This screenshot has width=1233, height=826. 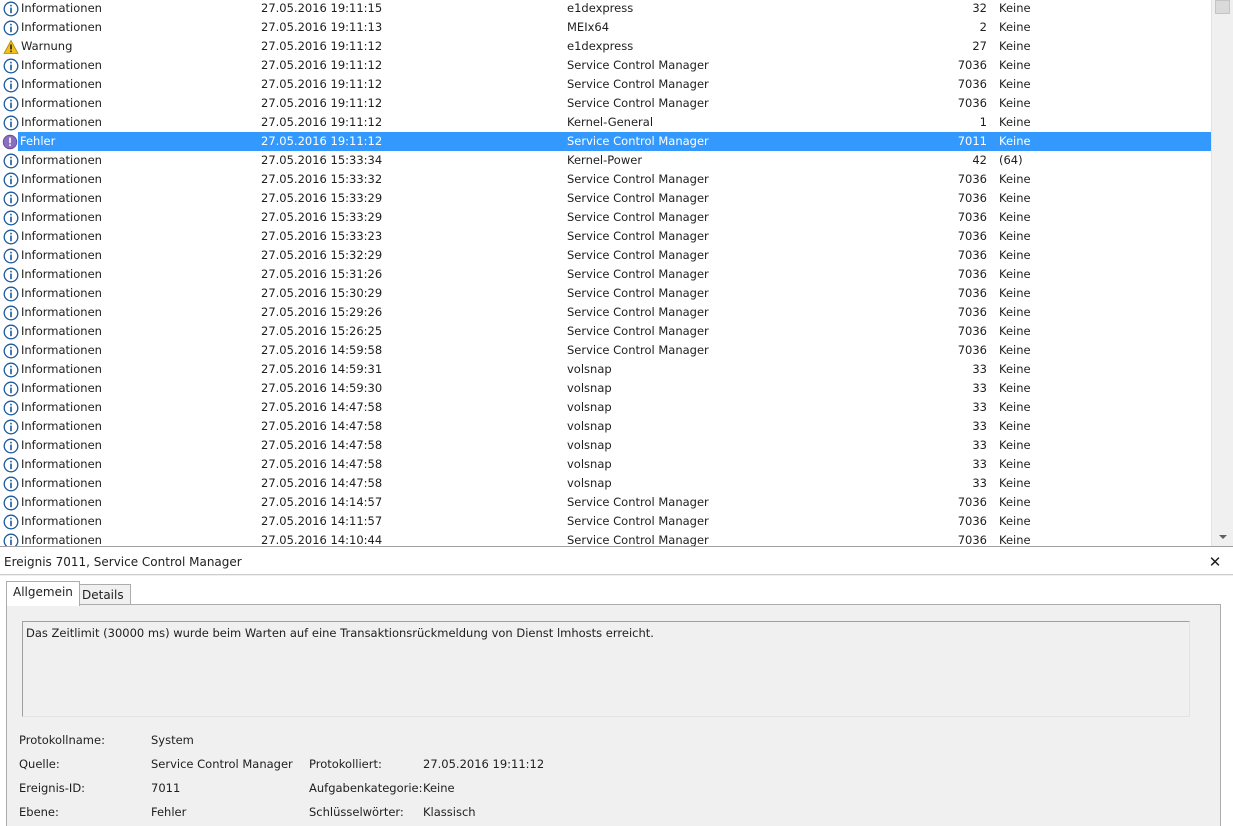 What do you see at coordinates (43, 593) in the screenshot?
I see `tab-general: Allgemein` at bounding box center [43, 593].